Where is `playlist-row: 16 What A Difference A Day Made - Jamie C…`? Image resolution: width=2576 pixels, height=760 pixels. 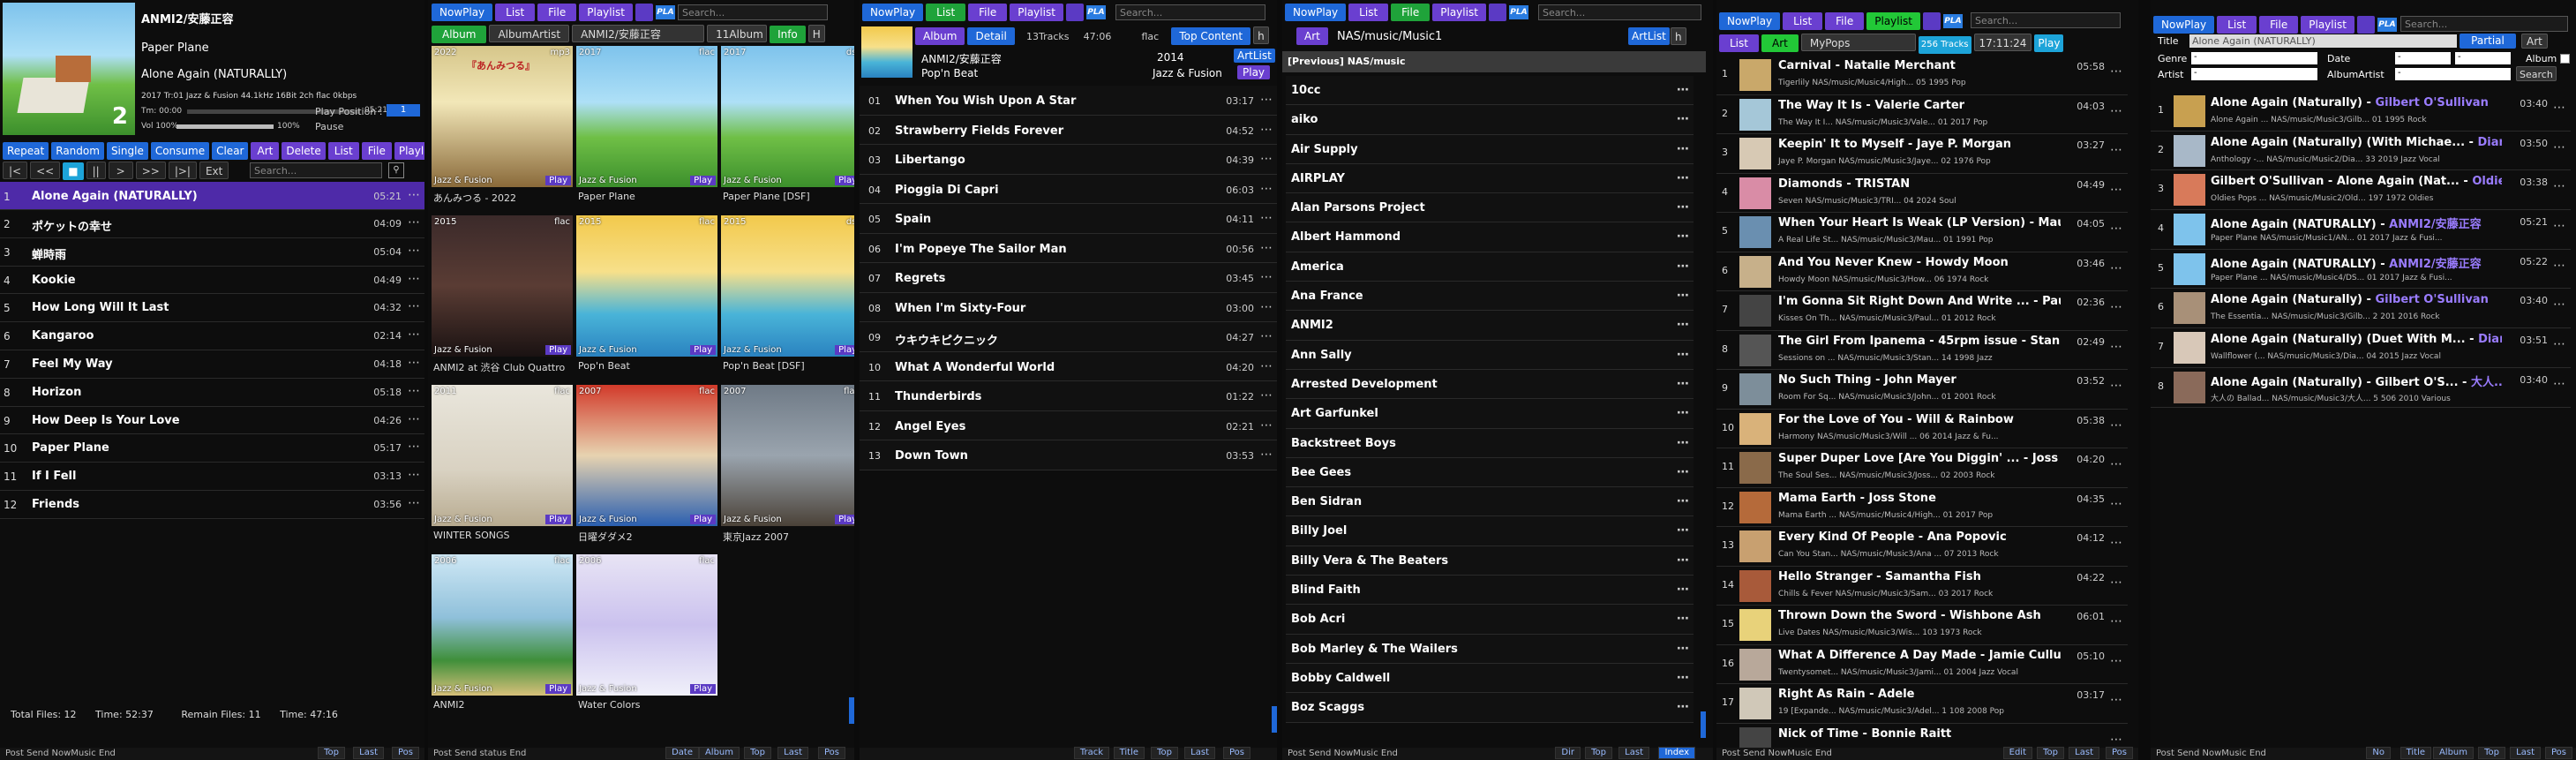
playlist-row: 16 What A Difference A Day Made - Jamie C… is located at coordinates (1922, 664).